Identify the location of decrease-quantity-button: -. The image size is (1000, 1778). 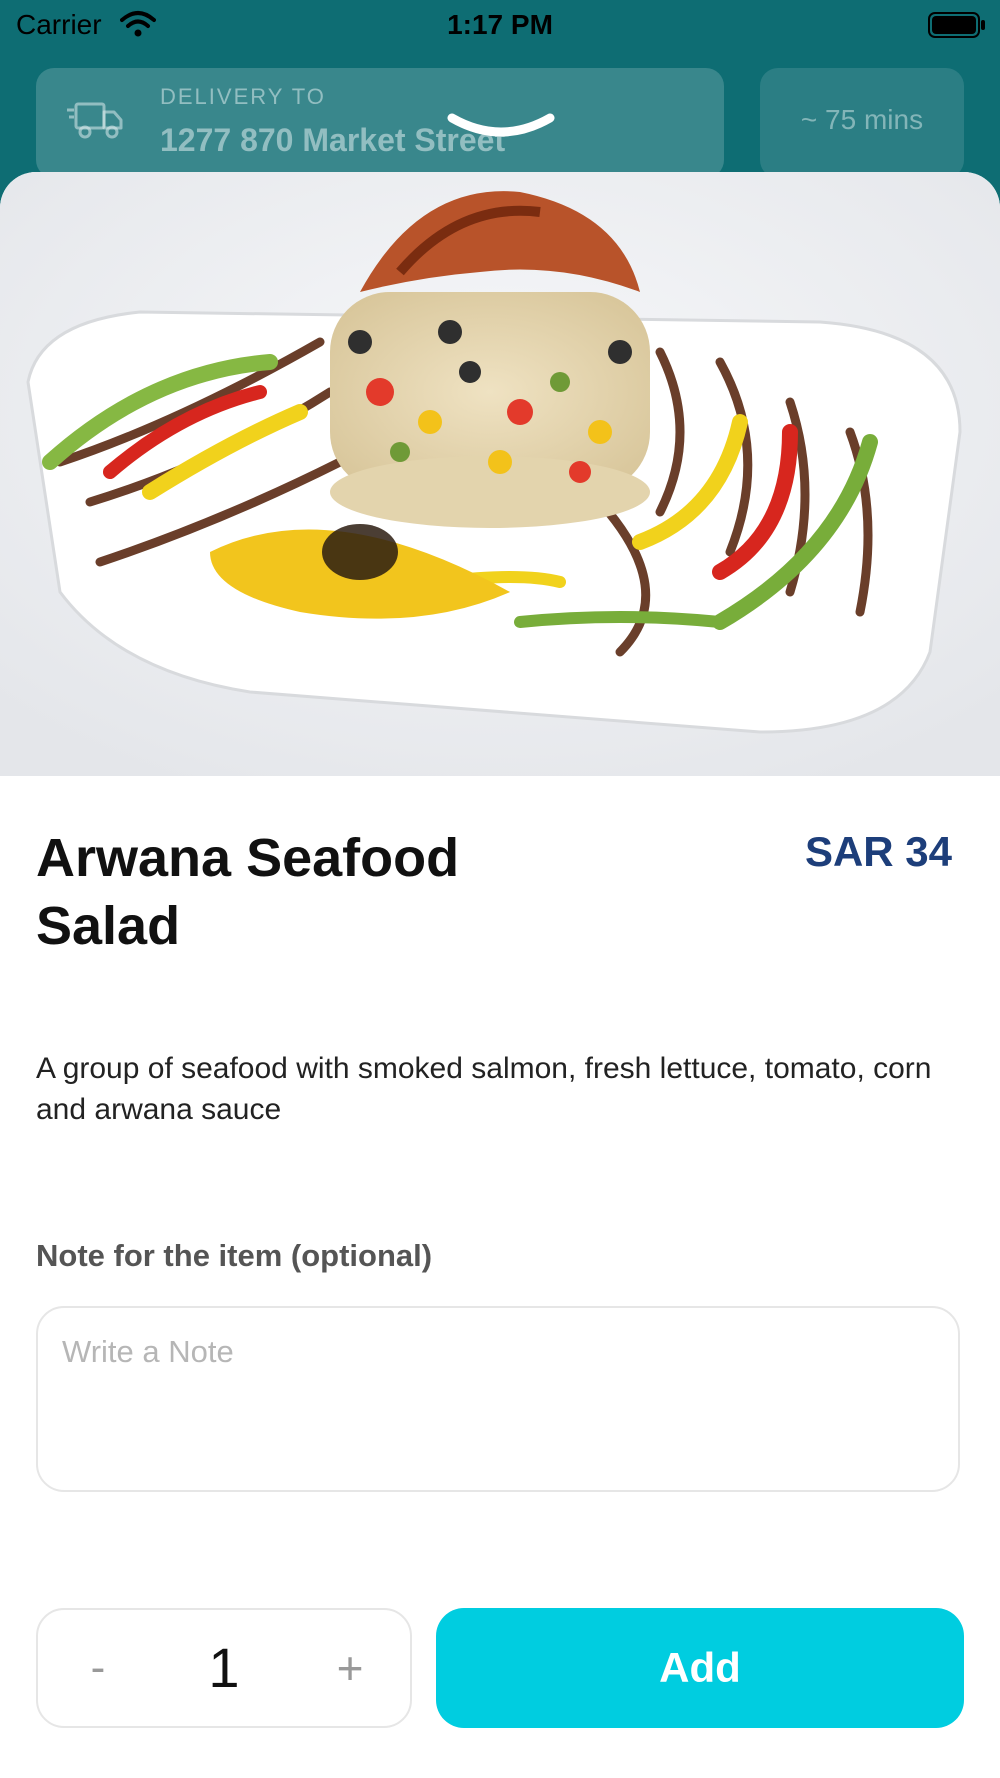
(98, 1668).